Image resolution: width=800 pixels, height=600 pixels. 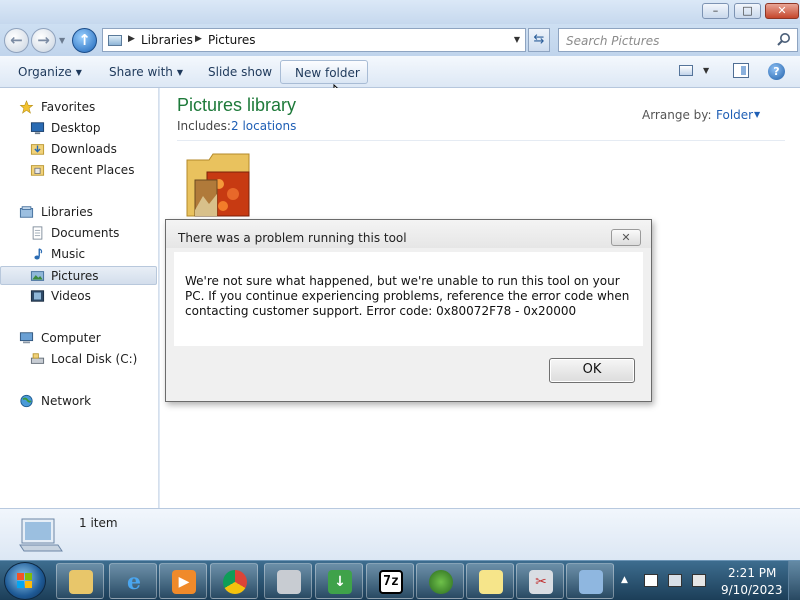 I want to click on maximize-button: □, so click(x=747, y=11).